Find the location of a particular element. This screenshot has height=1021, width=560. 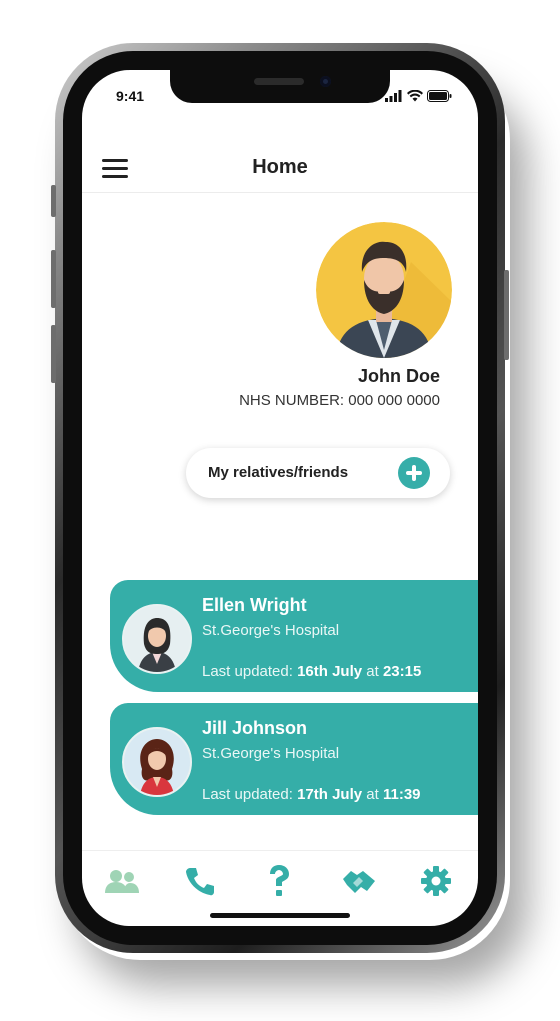

bottom-tab-bar is located at coordinates (280, 880).